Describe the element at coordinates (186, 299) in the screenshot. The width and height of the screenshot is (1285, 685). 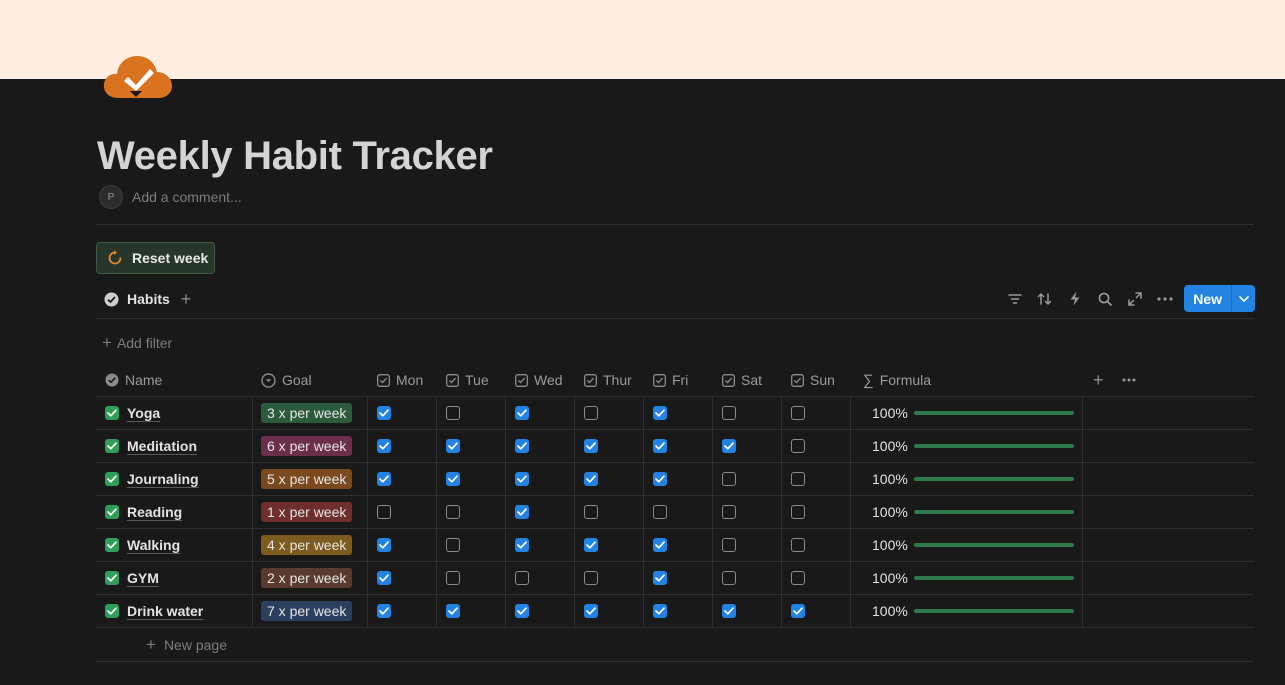
I see `add-view-icon: +` at that location.